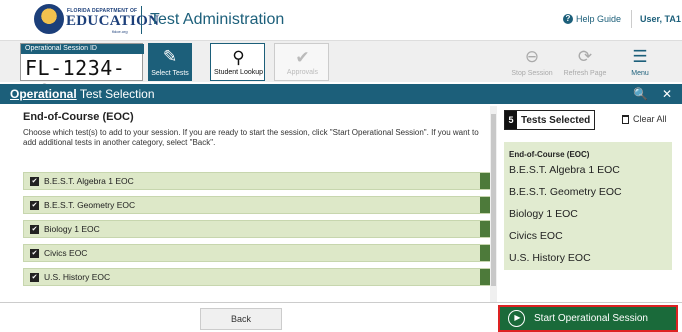  What do you see at coordinates (493, 200) in the screenshot?
I see `scrollbar-thumb` at bounding box center [493, 200].